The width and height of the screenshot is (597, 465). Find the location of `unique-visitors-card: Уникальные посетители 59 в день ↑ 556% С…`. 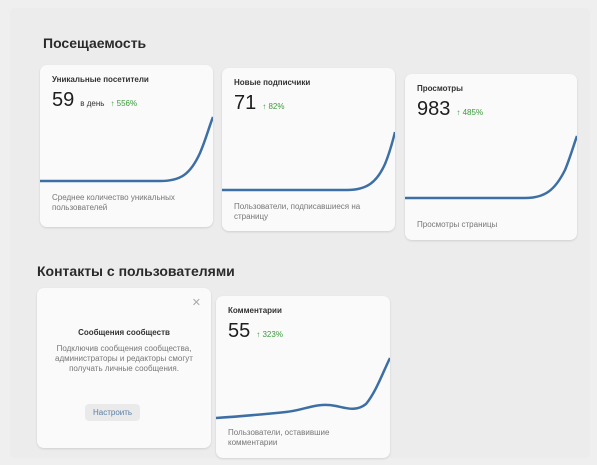

unique-visitors-card: Уникальные посетители 59 в день ↑ 556% С… is located at coordinates (126, 146).